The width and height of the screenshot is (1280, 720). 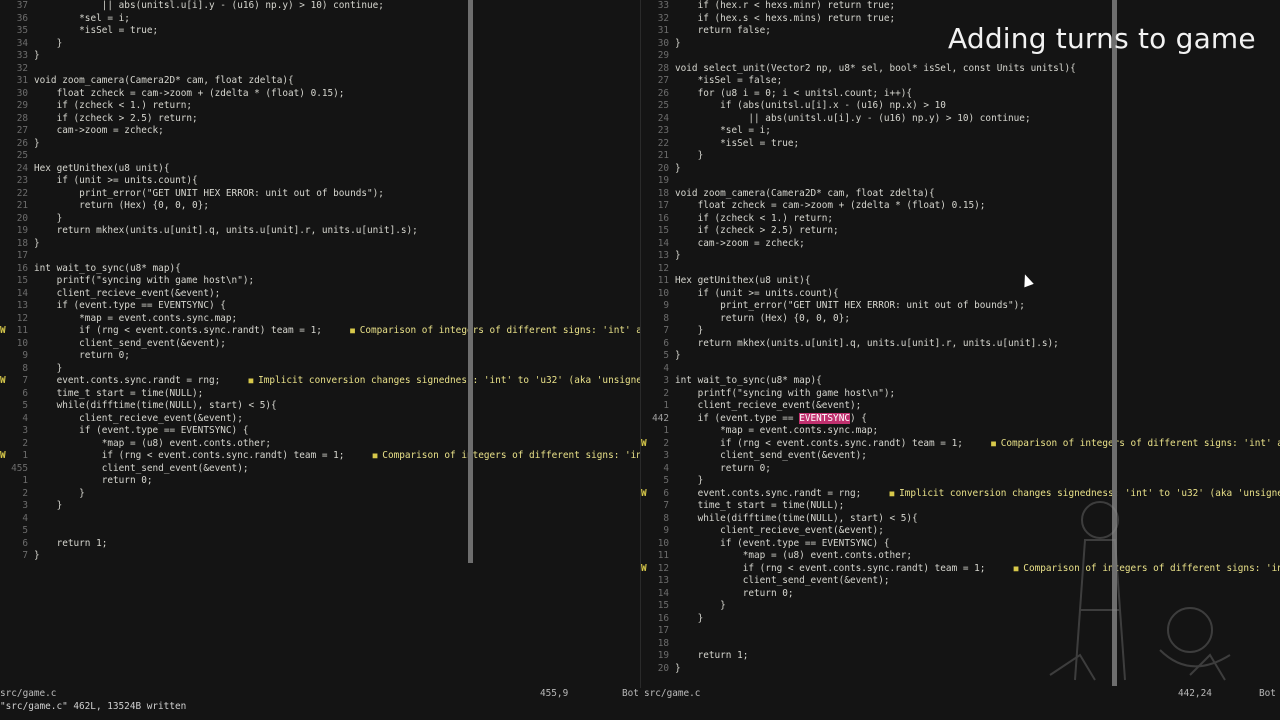 I want to click on code-line: 1 return 0;, so click(x=320, y=481).